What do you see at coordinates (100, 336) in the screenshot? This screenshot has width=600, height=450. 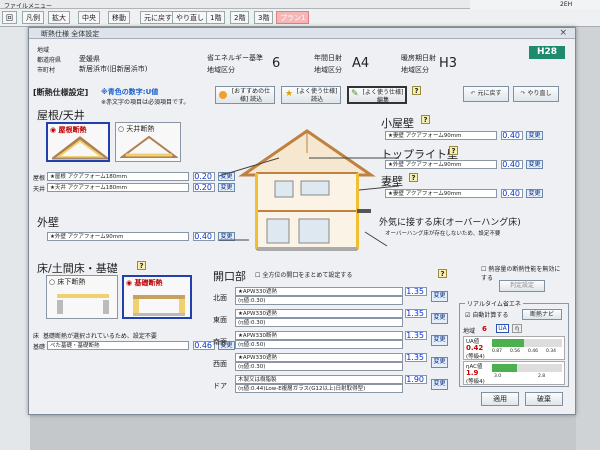 I see `floor-not-required-note: 基礎断熱が選択されているため、設定不要` at bounding box center [100, 336].